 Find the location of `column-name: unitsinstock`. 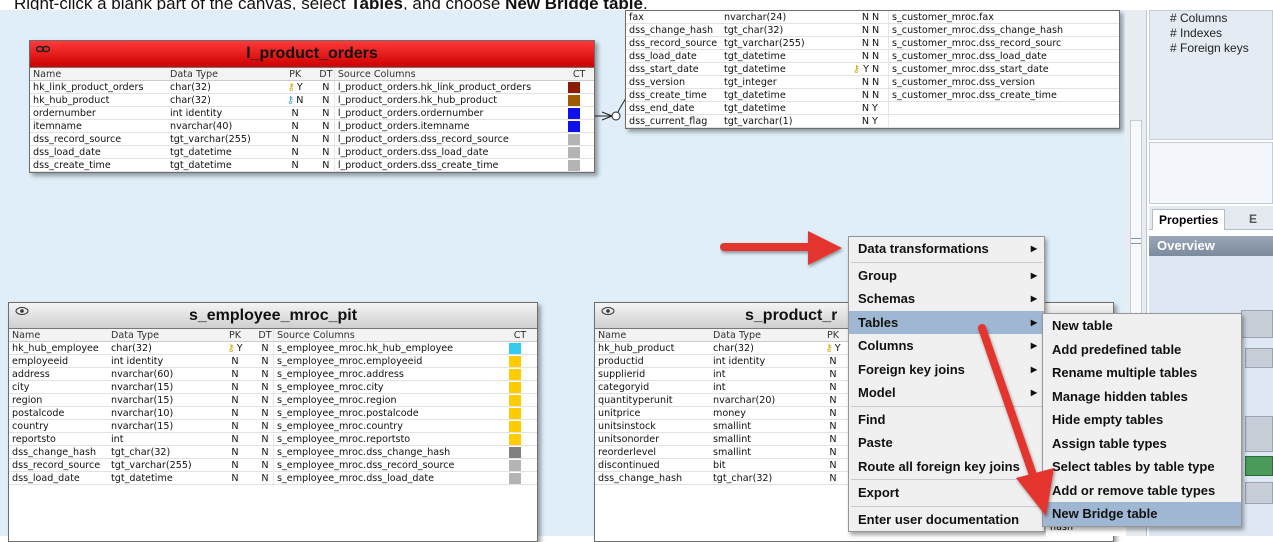

column-name: unitsinstock is located at coordinates (627, 426).